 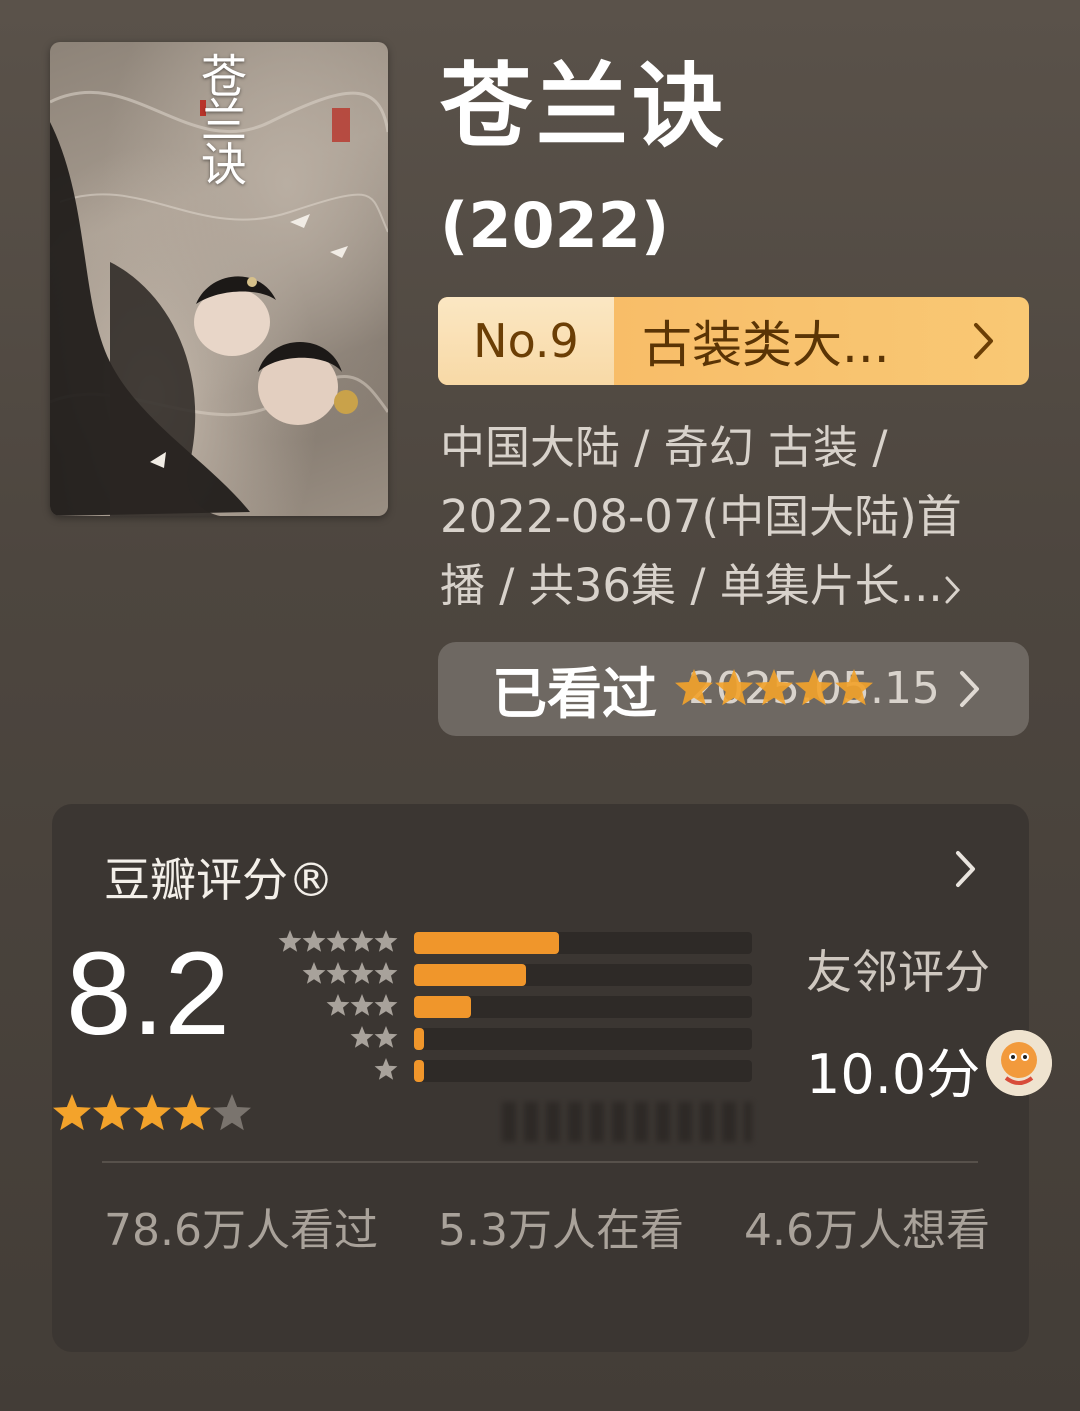 What do you see at coordinates (254, 1231) in the screenshot?
I see `watched-count: 78.6万人看过` at bounding box center [254, 1231].